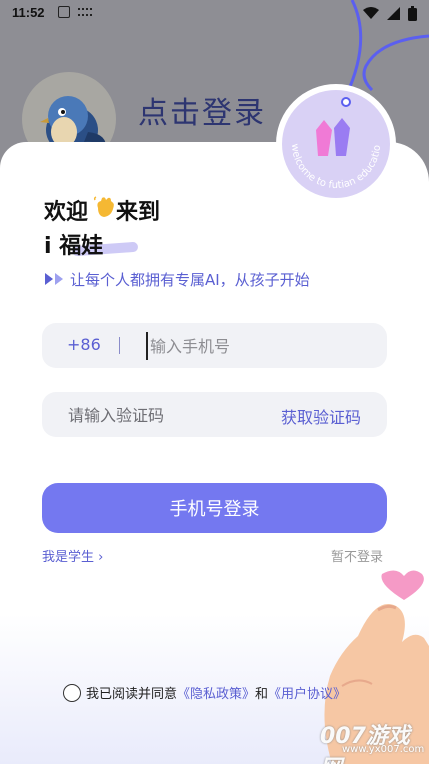  I want to click on watermark-url: www.yx007.com, so click(383, 749).